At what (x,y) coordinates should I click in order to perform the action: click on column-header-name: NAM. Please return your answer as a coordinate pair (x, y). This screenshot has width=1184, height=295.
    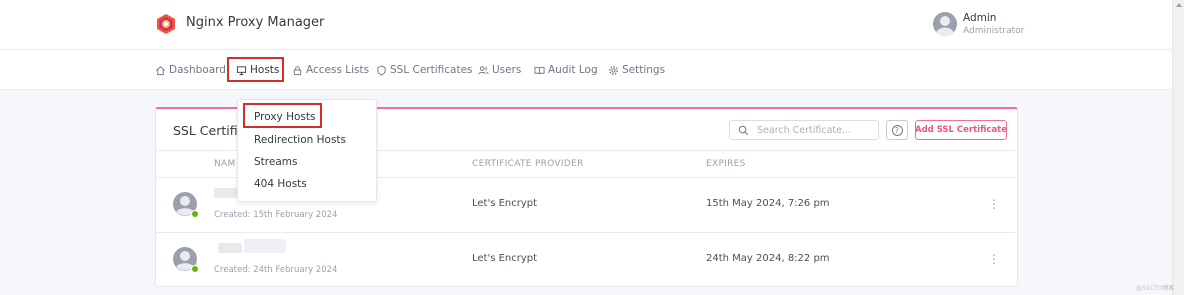
    Looking at the image, I should click on (225, 164).